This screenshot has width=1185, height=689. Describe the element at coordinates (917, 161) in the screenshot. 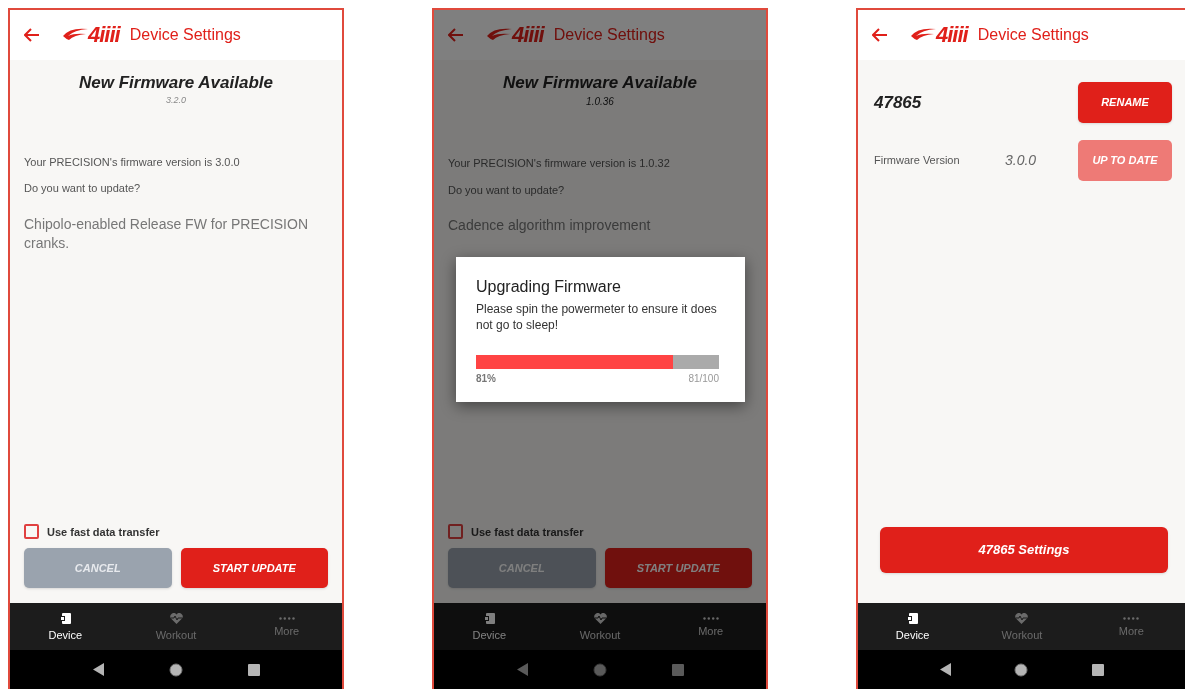

I see `firmware-label: Firmware Version` at that location.